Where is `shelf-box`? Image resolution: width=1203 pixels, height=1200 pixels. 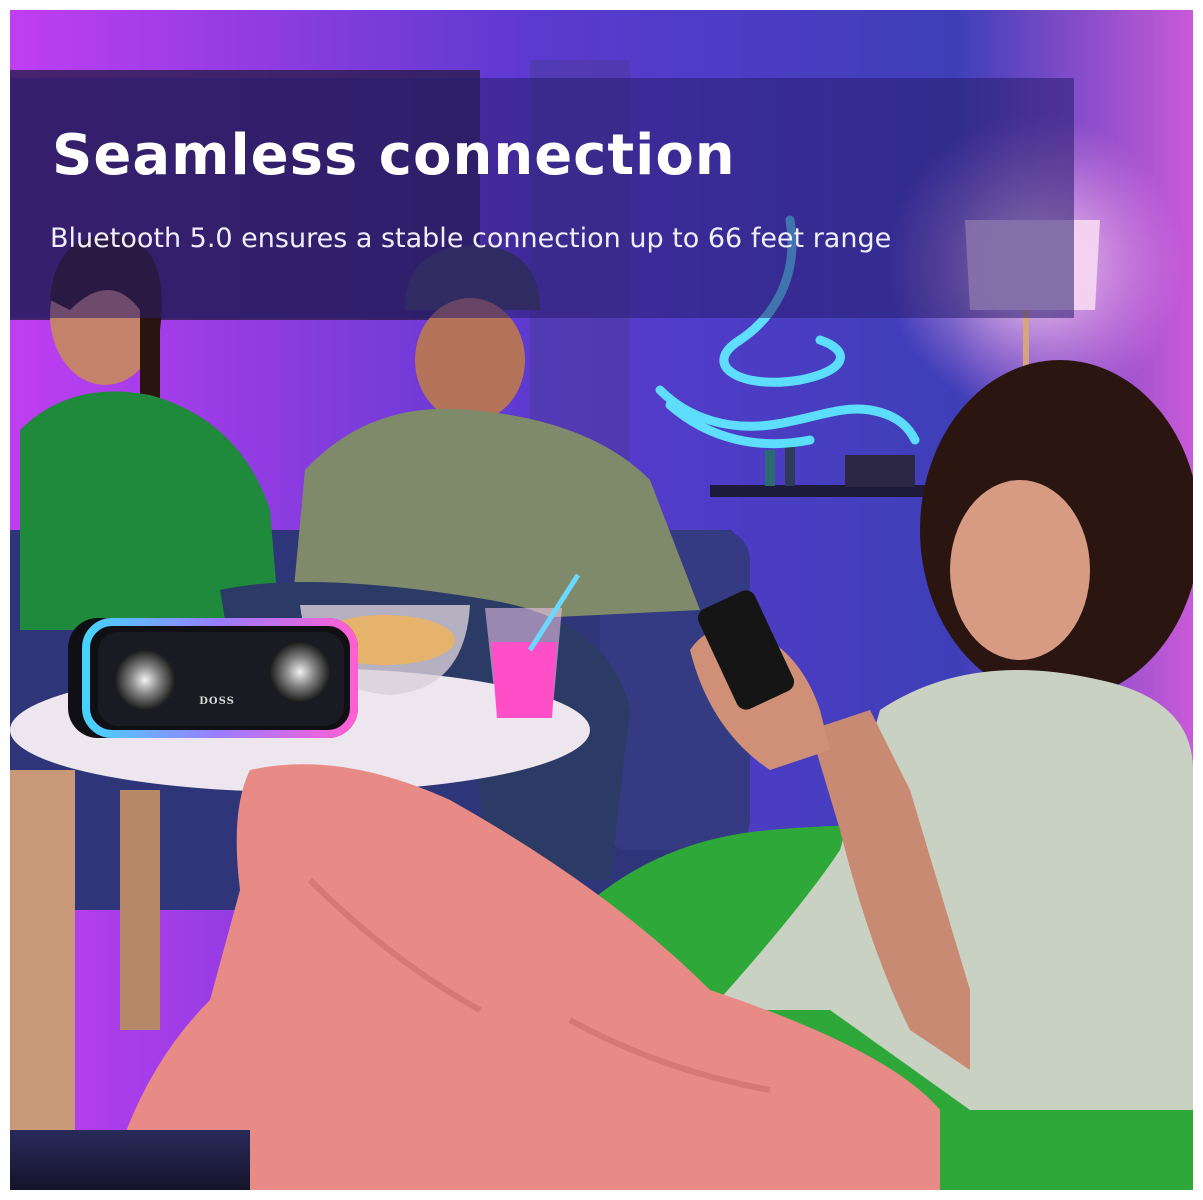
shelf-box is located at coordinates (880, 471).